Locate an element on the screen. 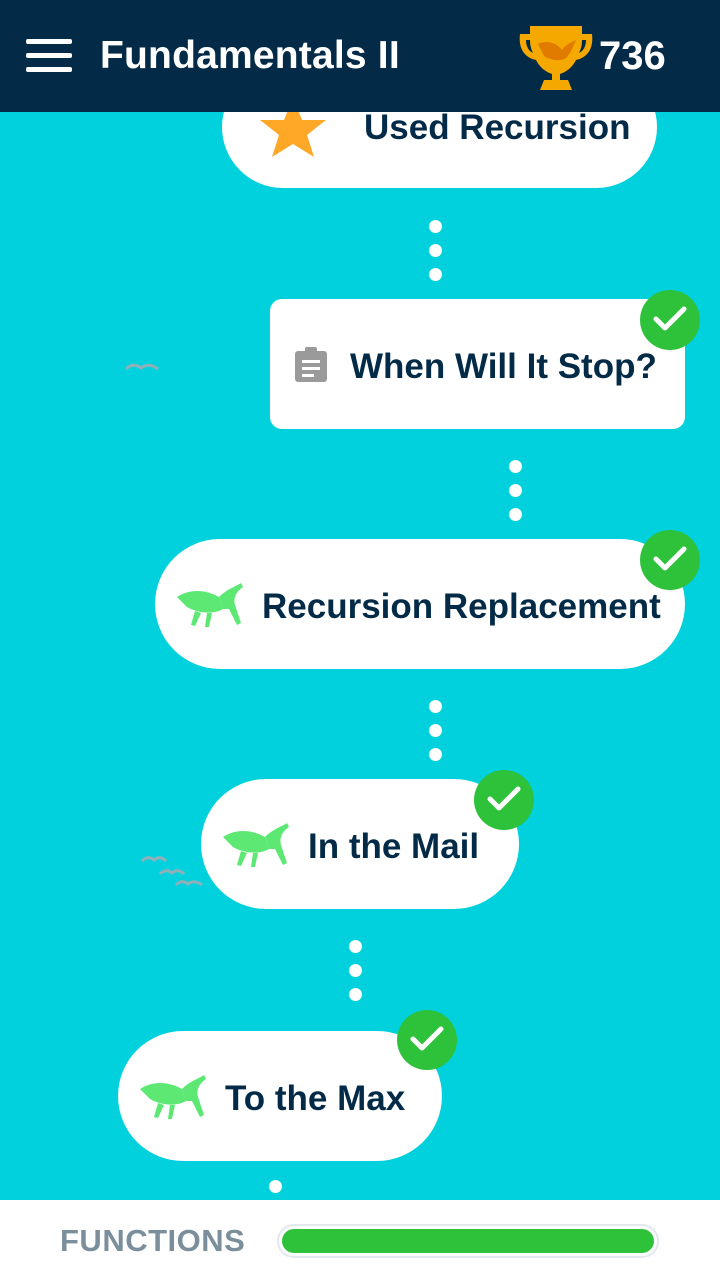  top-app-bar: Fundamentals II 736 is located at coordinates (360, 56).